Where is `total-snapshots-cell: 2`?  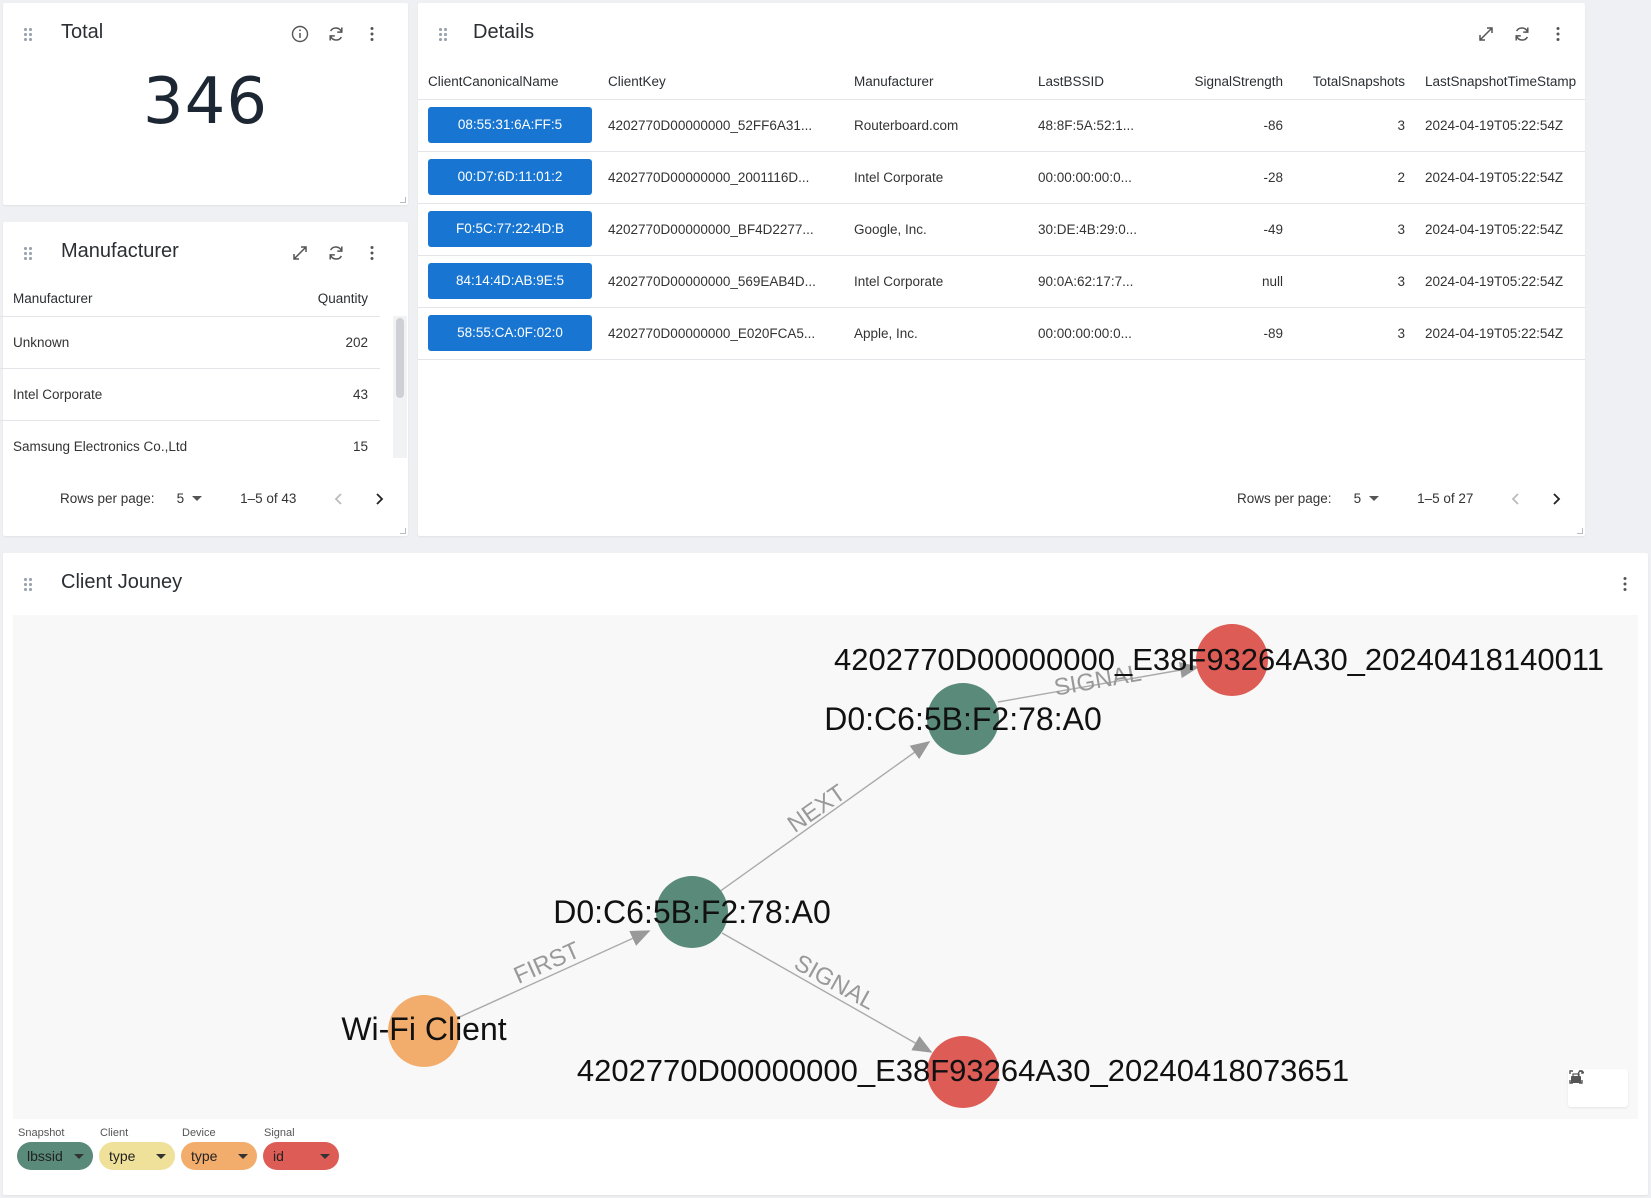
total-snapshots-cell: 2 is located at coordinates (1344, 177).